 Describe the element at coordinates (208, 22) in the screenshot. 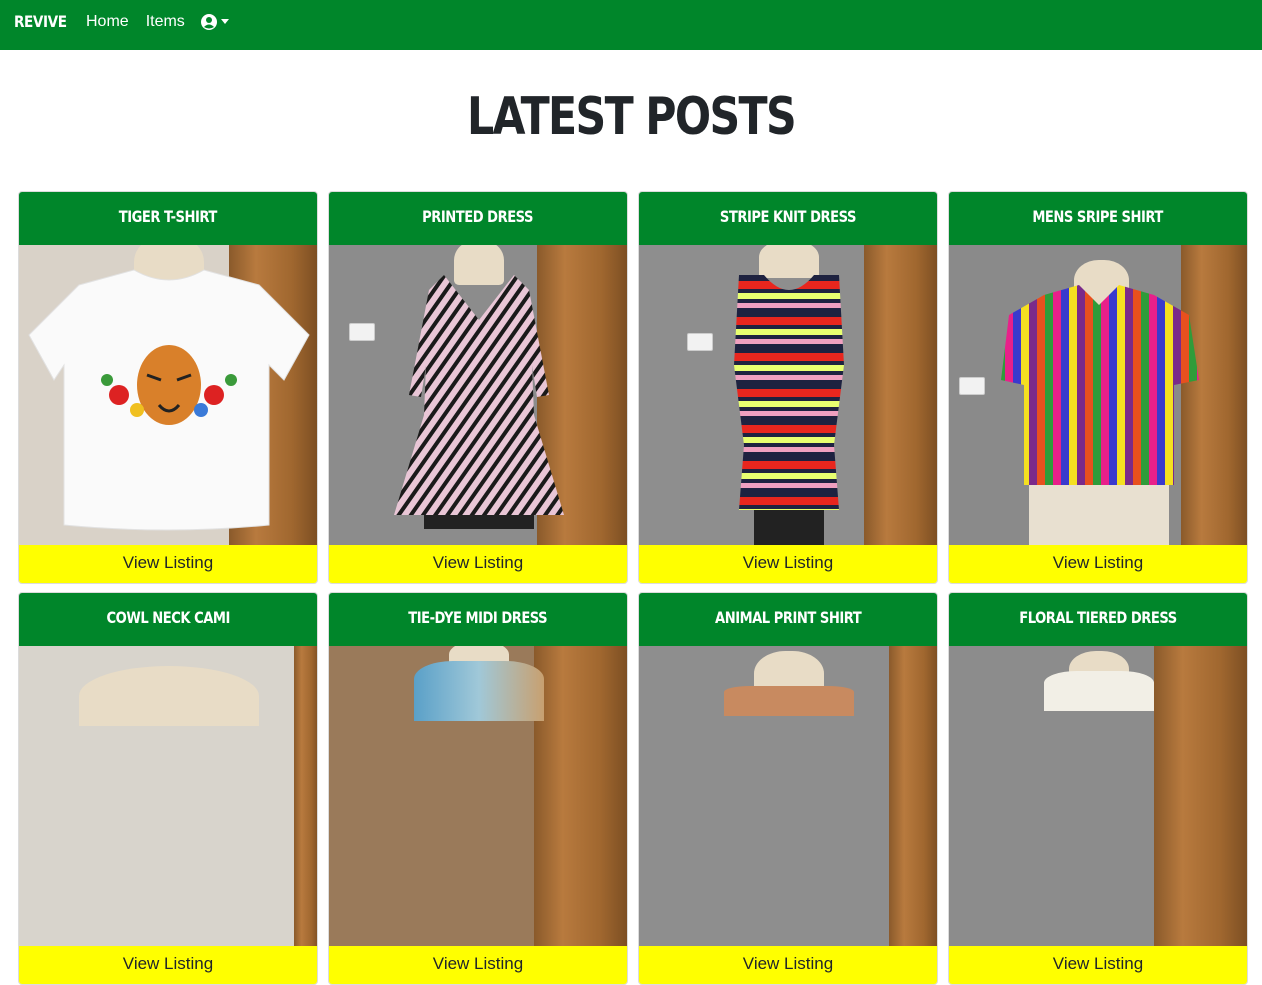

I see `user-circle-icon` at that location.